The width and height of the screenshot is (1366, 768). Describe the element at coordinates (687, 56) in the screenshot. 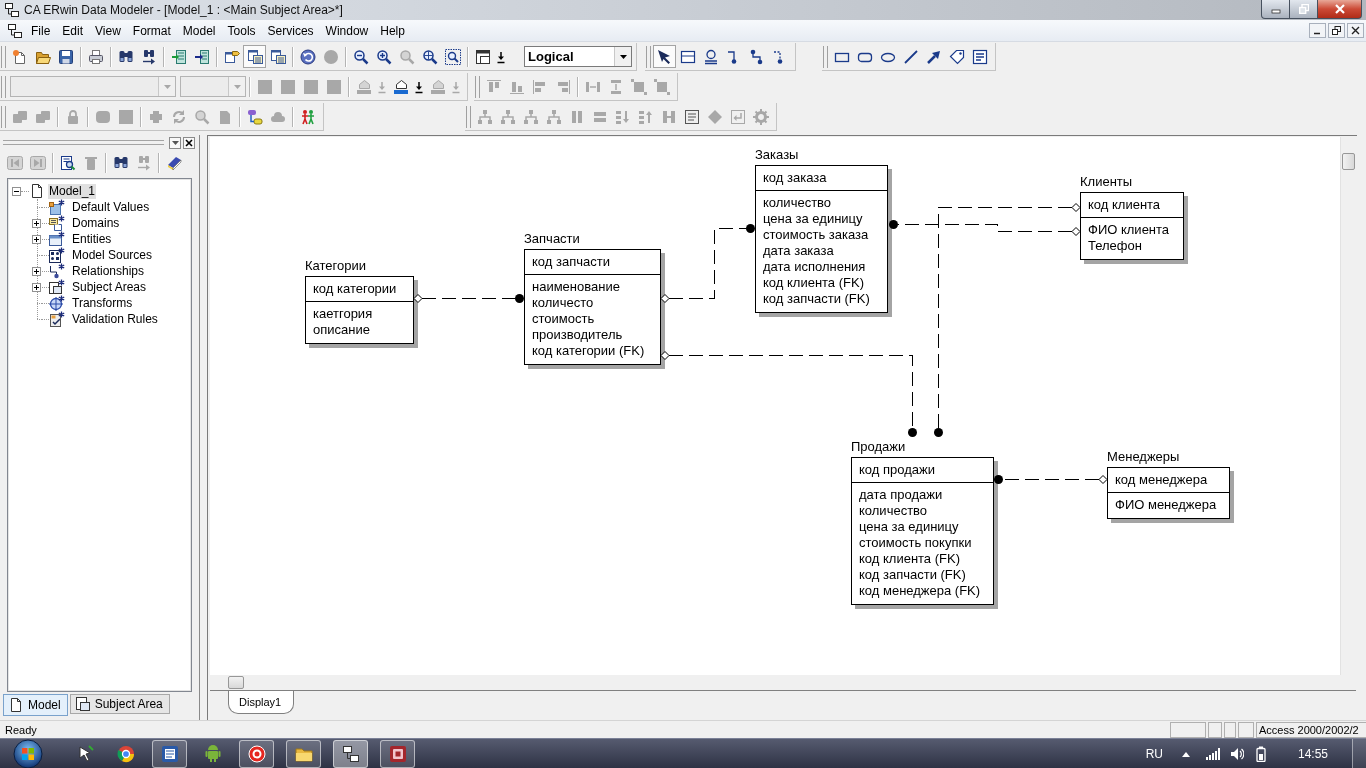

I see `table-icon` at that location.